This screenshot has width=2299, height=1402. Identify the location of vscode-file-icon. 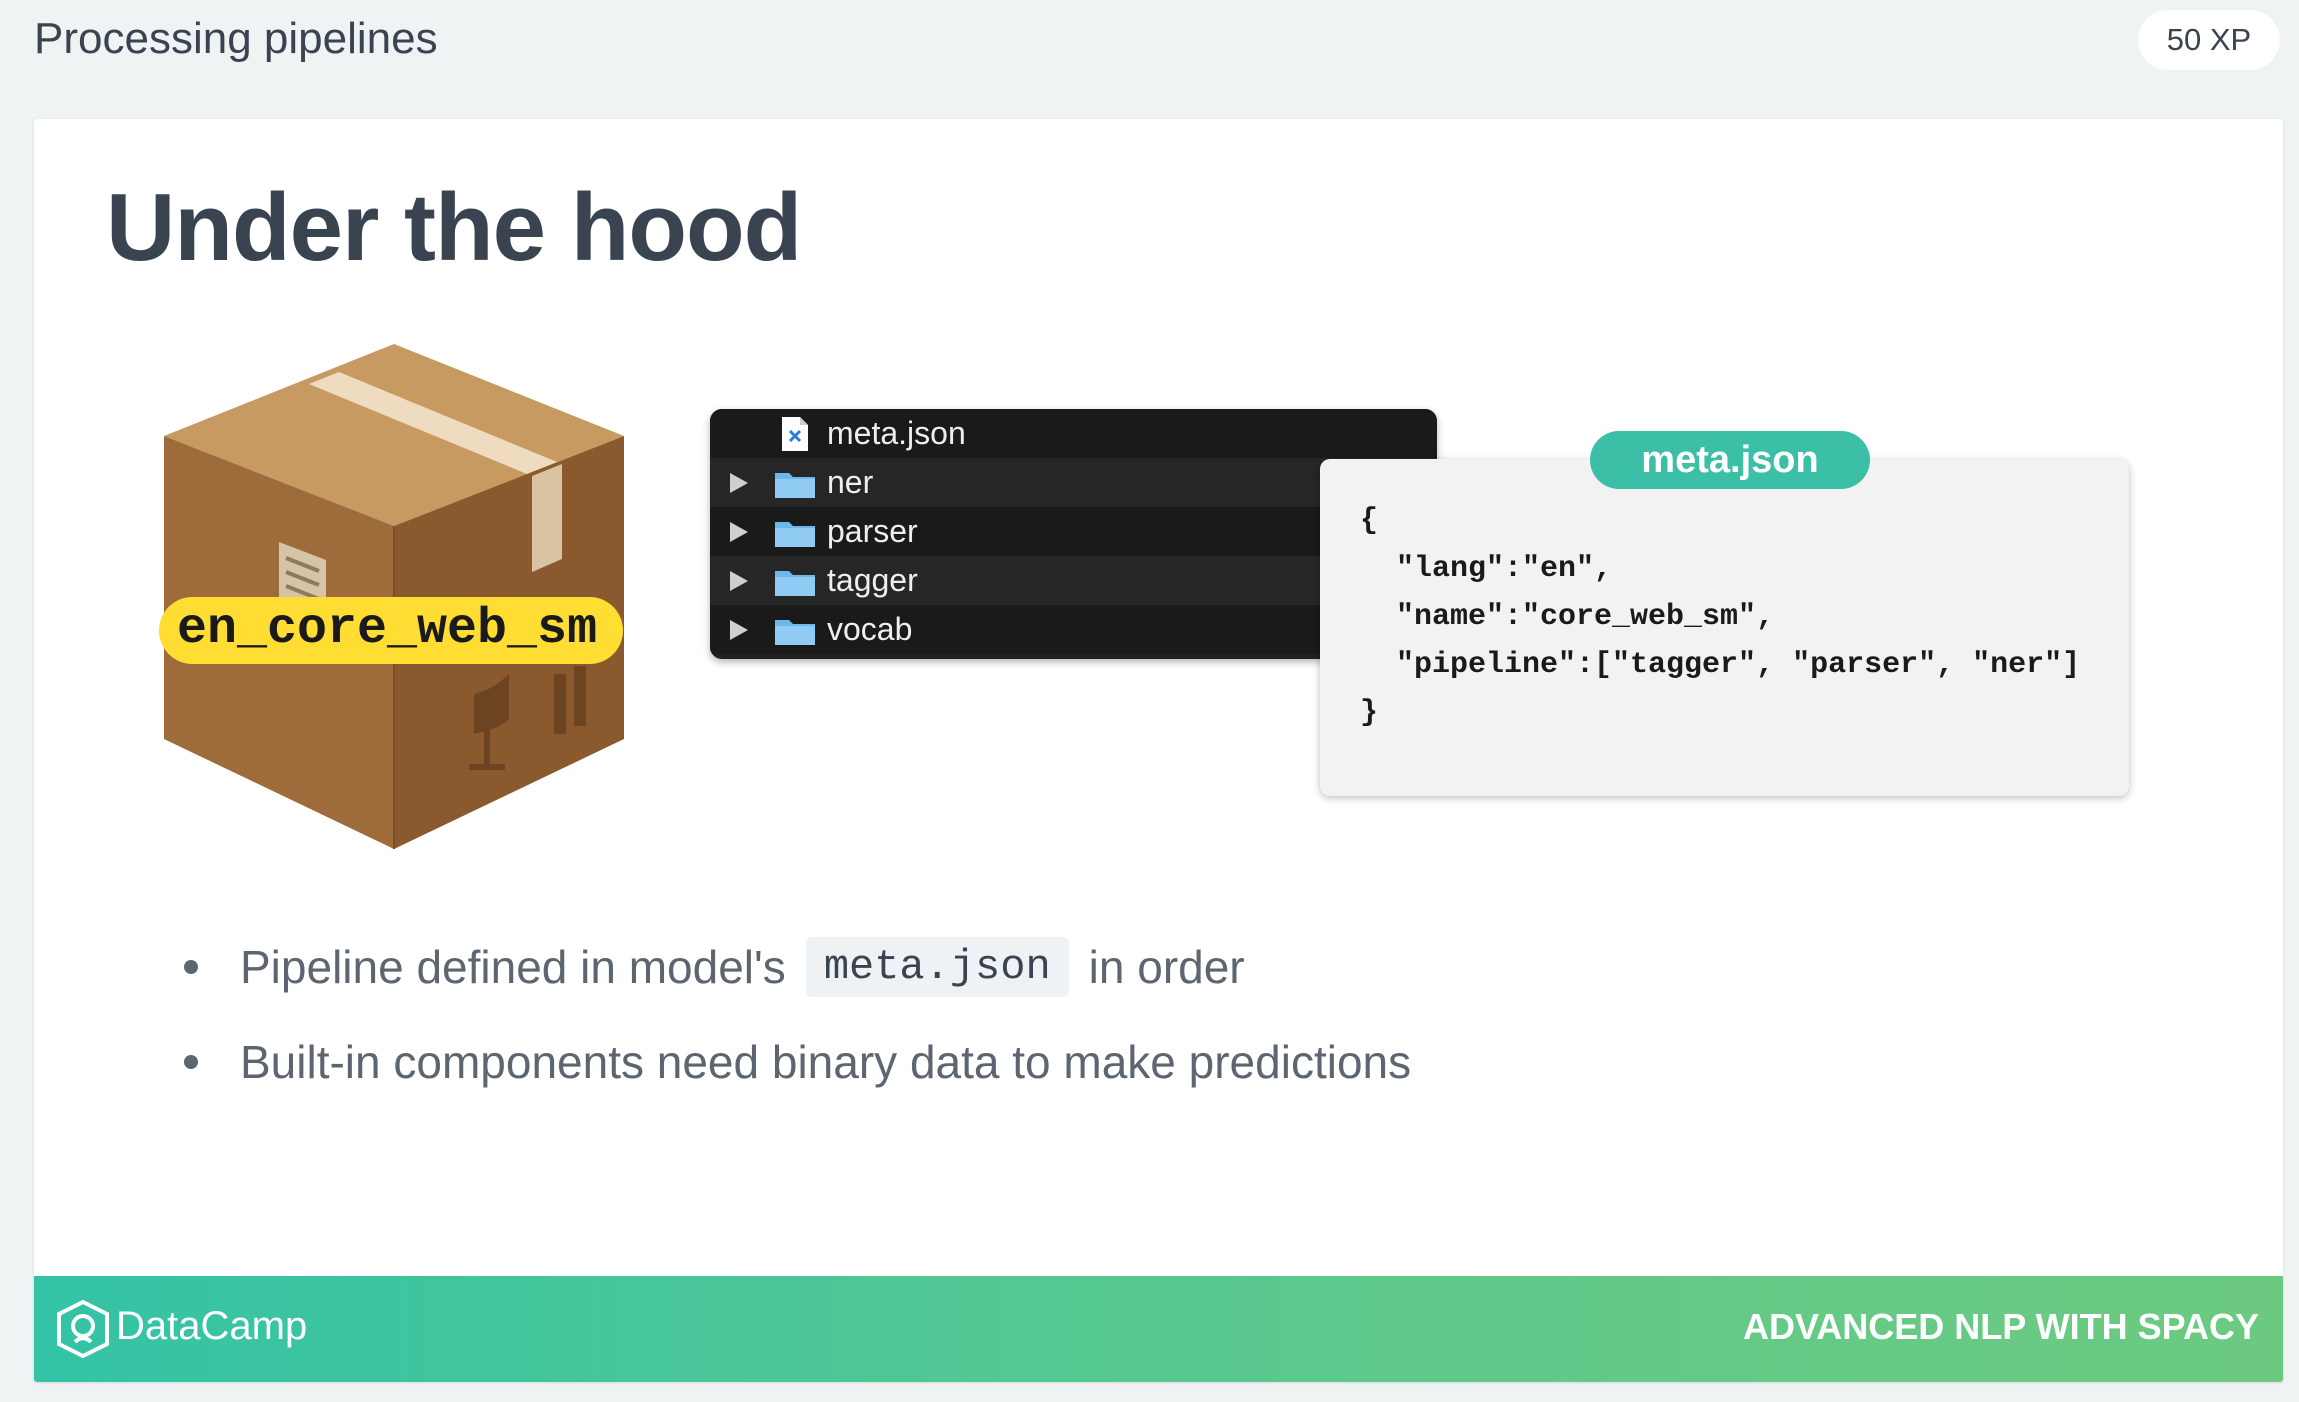
(795, 433).